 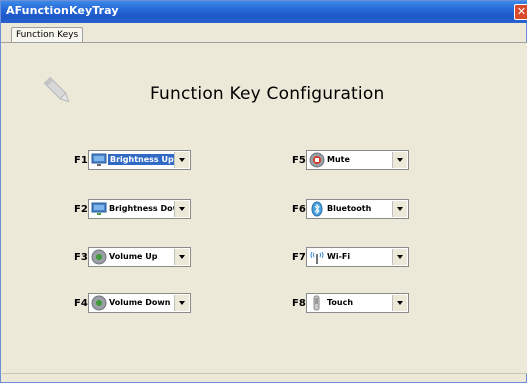 What do you see at coordinates (62, 10) in the screenshot?
I see `window-title: AFunctionKeyTray` at bounding box center [62, 10].